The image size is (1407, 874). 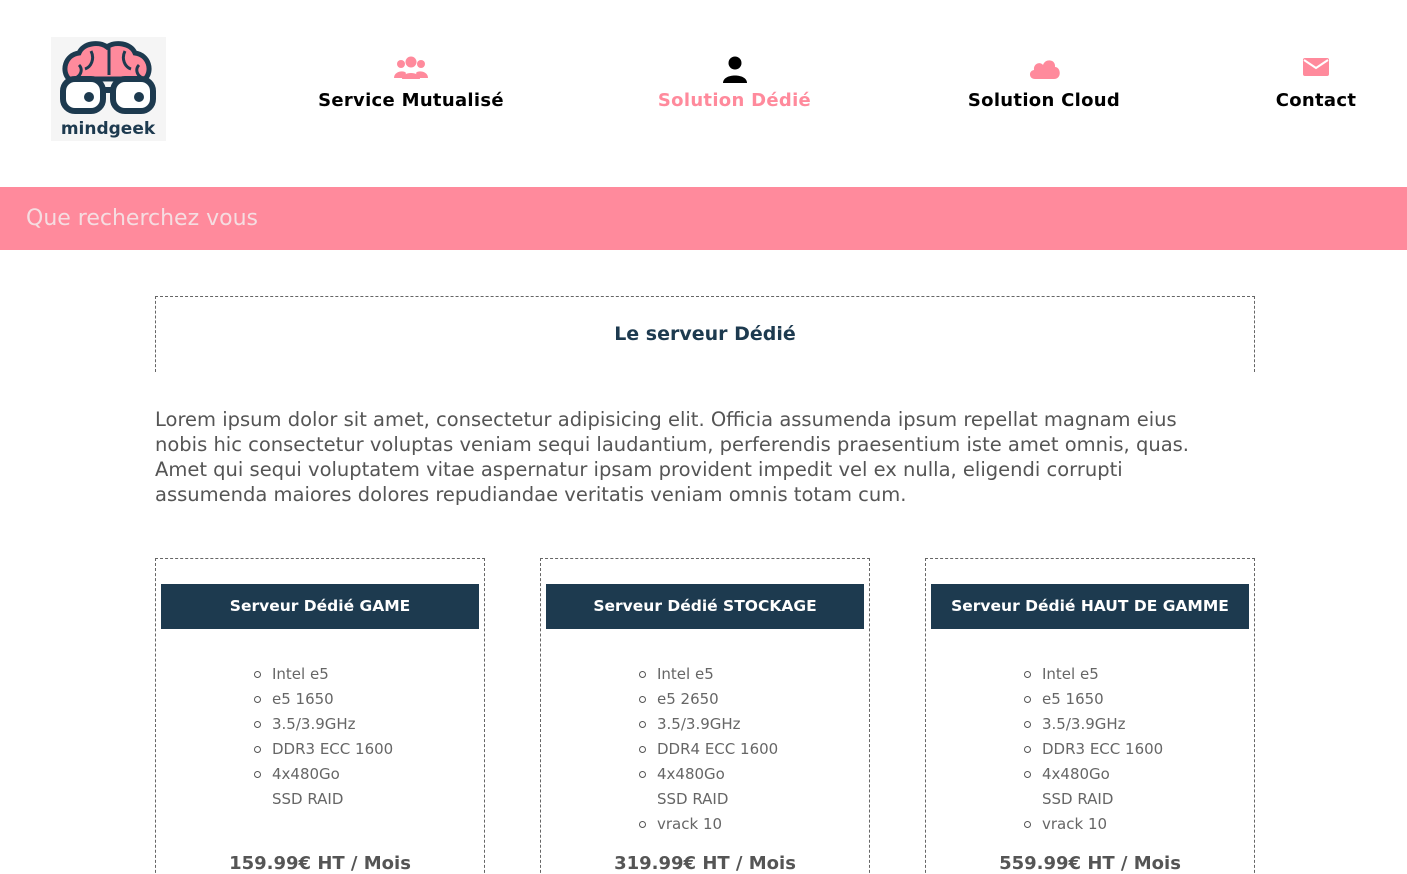 I want to click on card-price: 319.99€ HT / Mois, so click(x=705, y=863).